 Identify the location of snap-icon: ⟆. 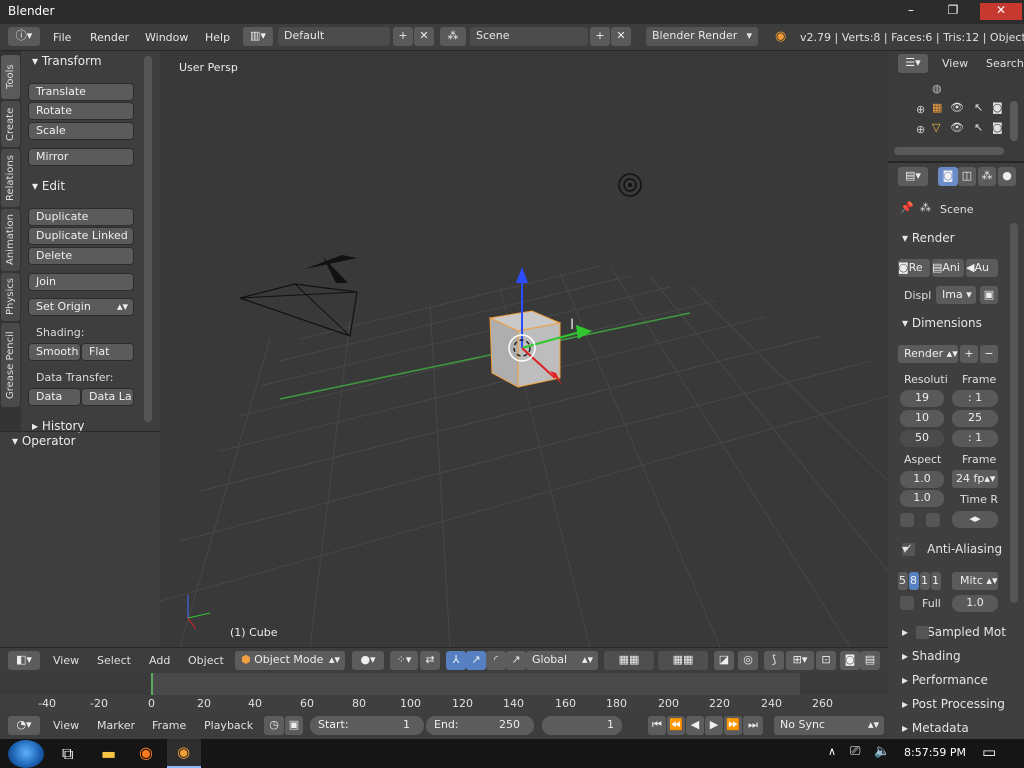
(774, 660).